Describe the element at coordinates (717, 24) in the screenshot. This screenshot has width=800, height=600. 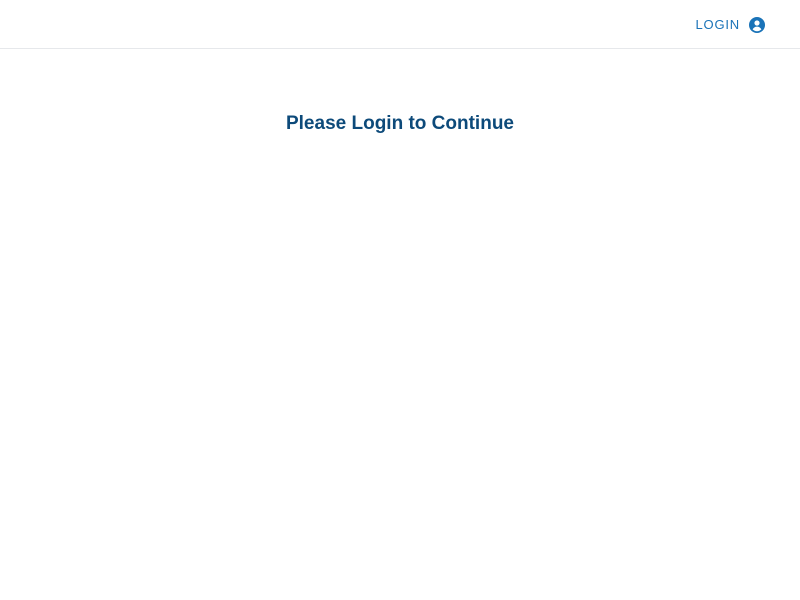
I see `login-label: LOGIN` at that location.